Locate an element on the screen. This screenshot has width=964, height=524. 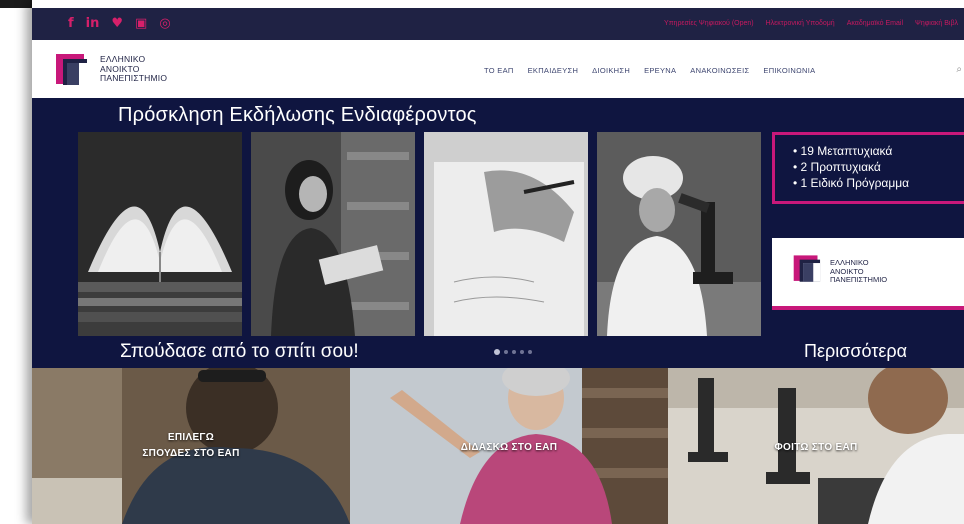
tile-label-line-1: ΔΙΔΑΣΚΩ ΣΤΟ ΕΑΠ is located at coordinates (509, 447).